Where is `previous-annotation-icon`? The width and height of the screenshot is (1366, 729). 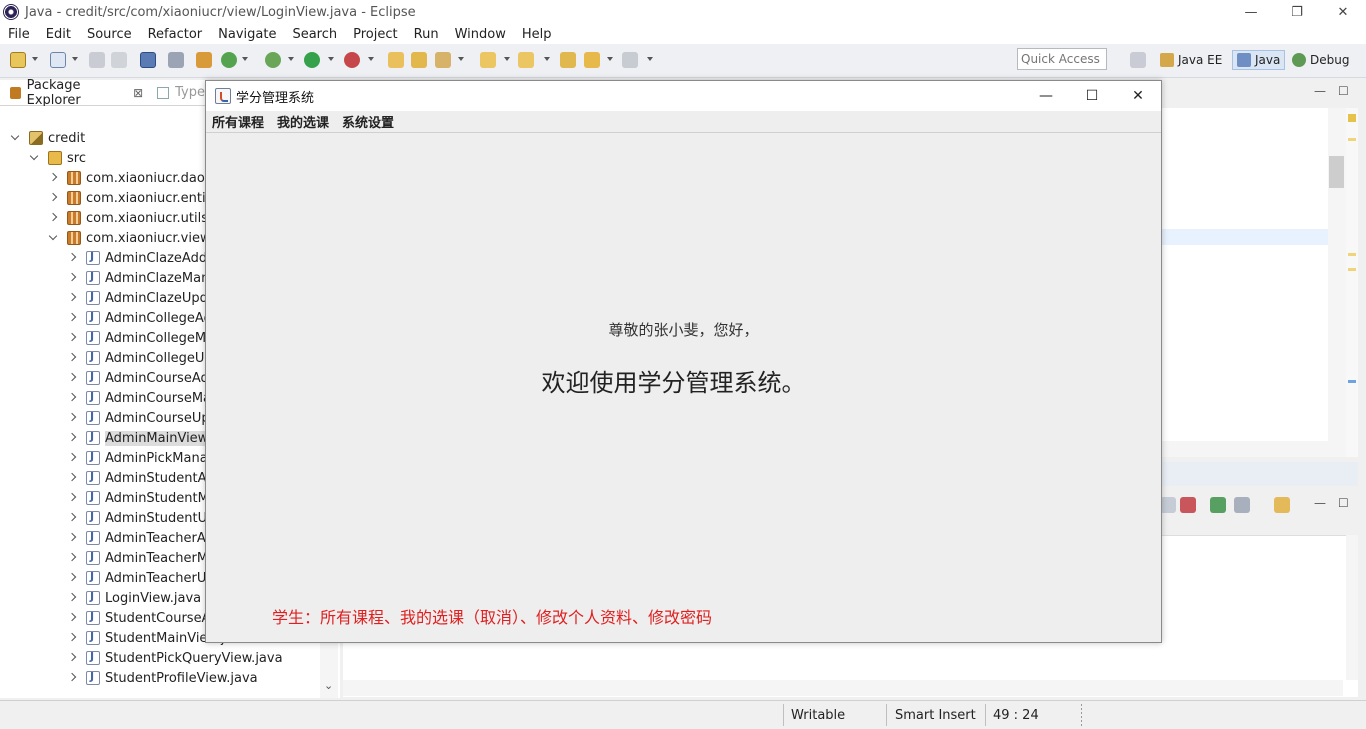
previous-annotation-icon is located at coordinates (526, 60).